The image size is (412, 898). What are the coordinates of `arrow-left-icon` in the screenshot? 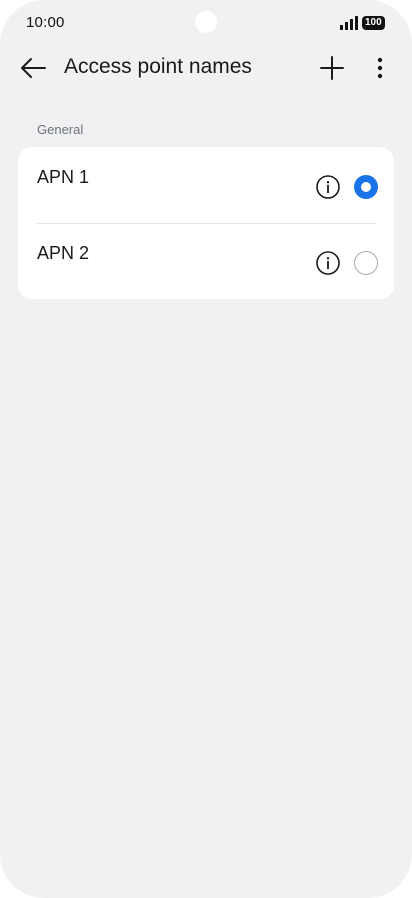 It's located at (33, 68).